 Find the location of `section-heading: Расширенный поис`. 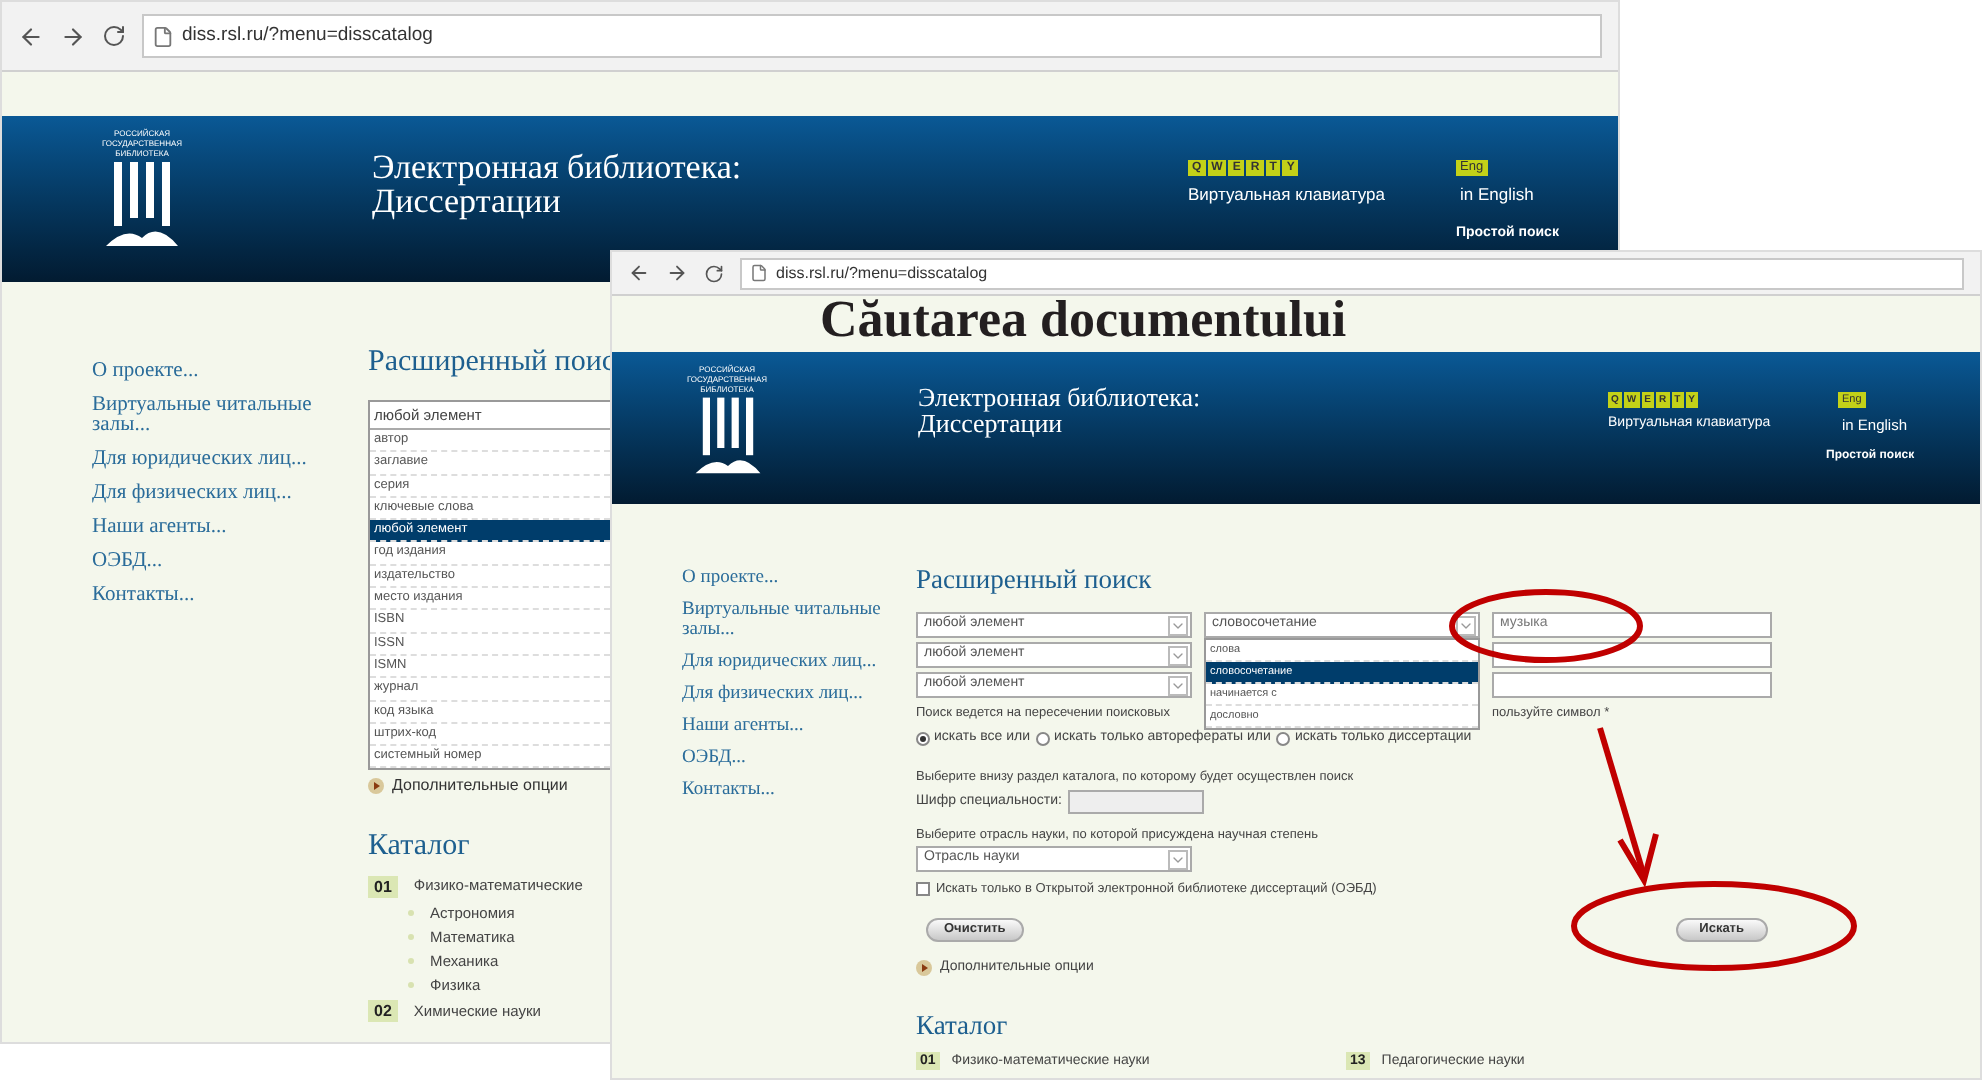

section-heading: Расширенный поис is located at coordinates (490, 362).